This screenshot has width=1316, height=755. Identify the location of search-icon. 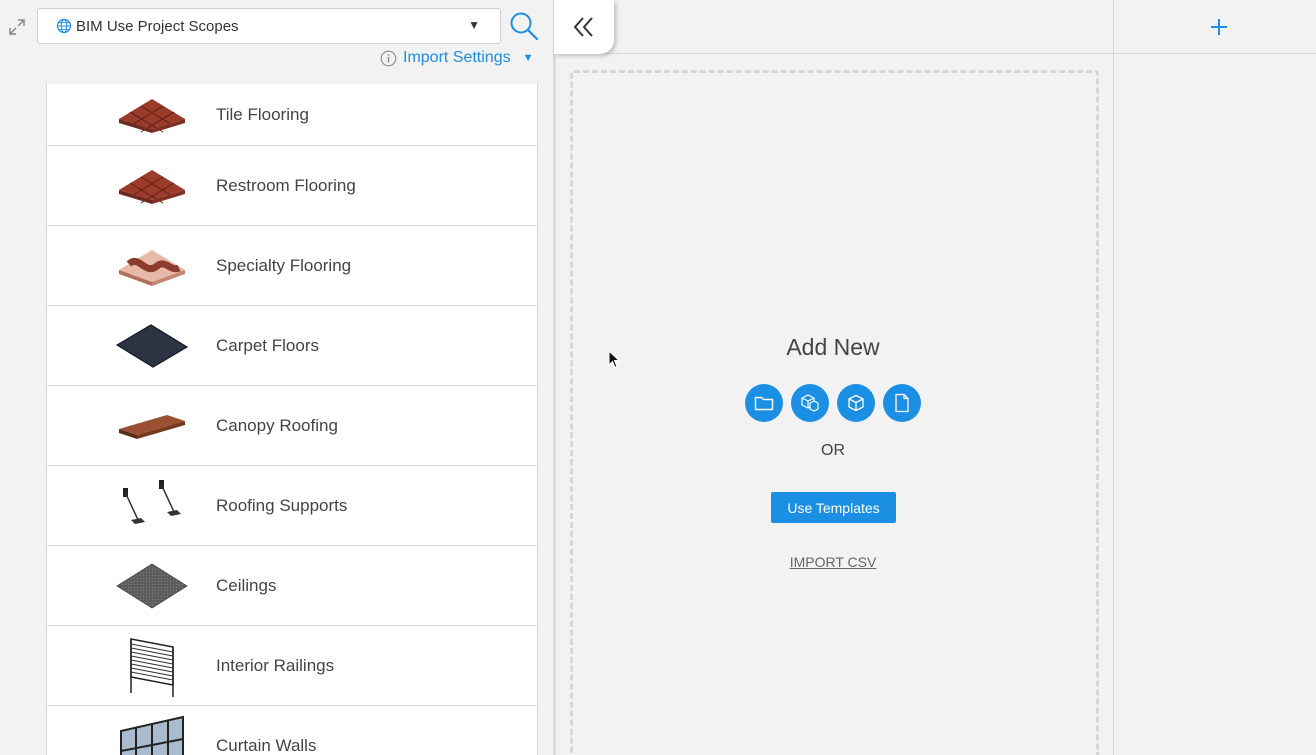
(524, 26).